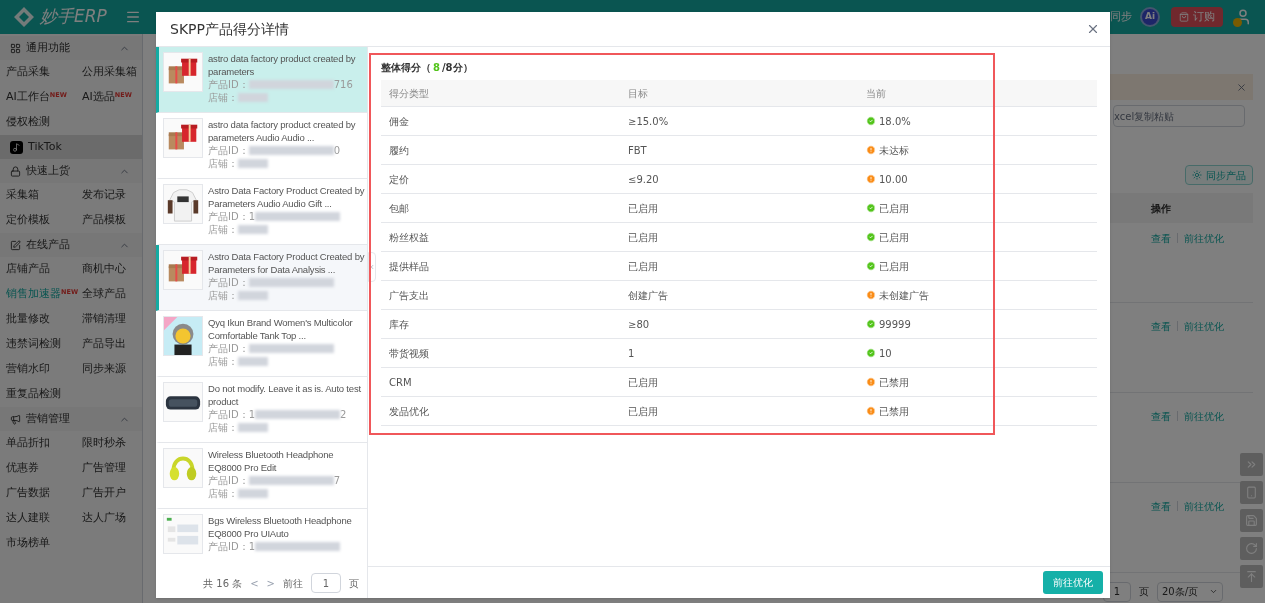 The height and width of the screenshot is (603, 1265). What do you see at coordinates (104, 344) in the screenshot?
I see `menu-item: 产品导出` at bounding box center [104, 344].